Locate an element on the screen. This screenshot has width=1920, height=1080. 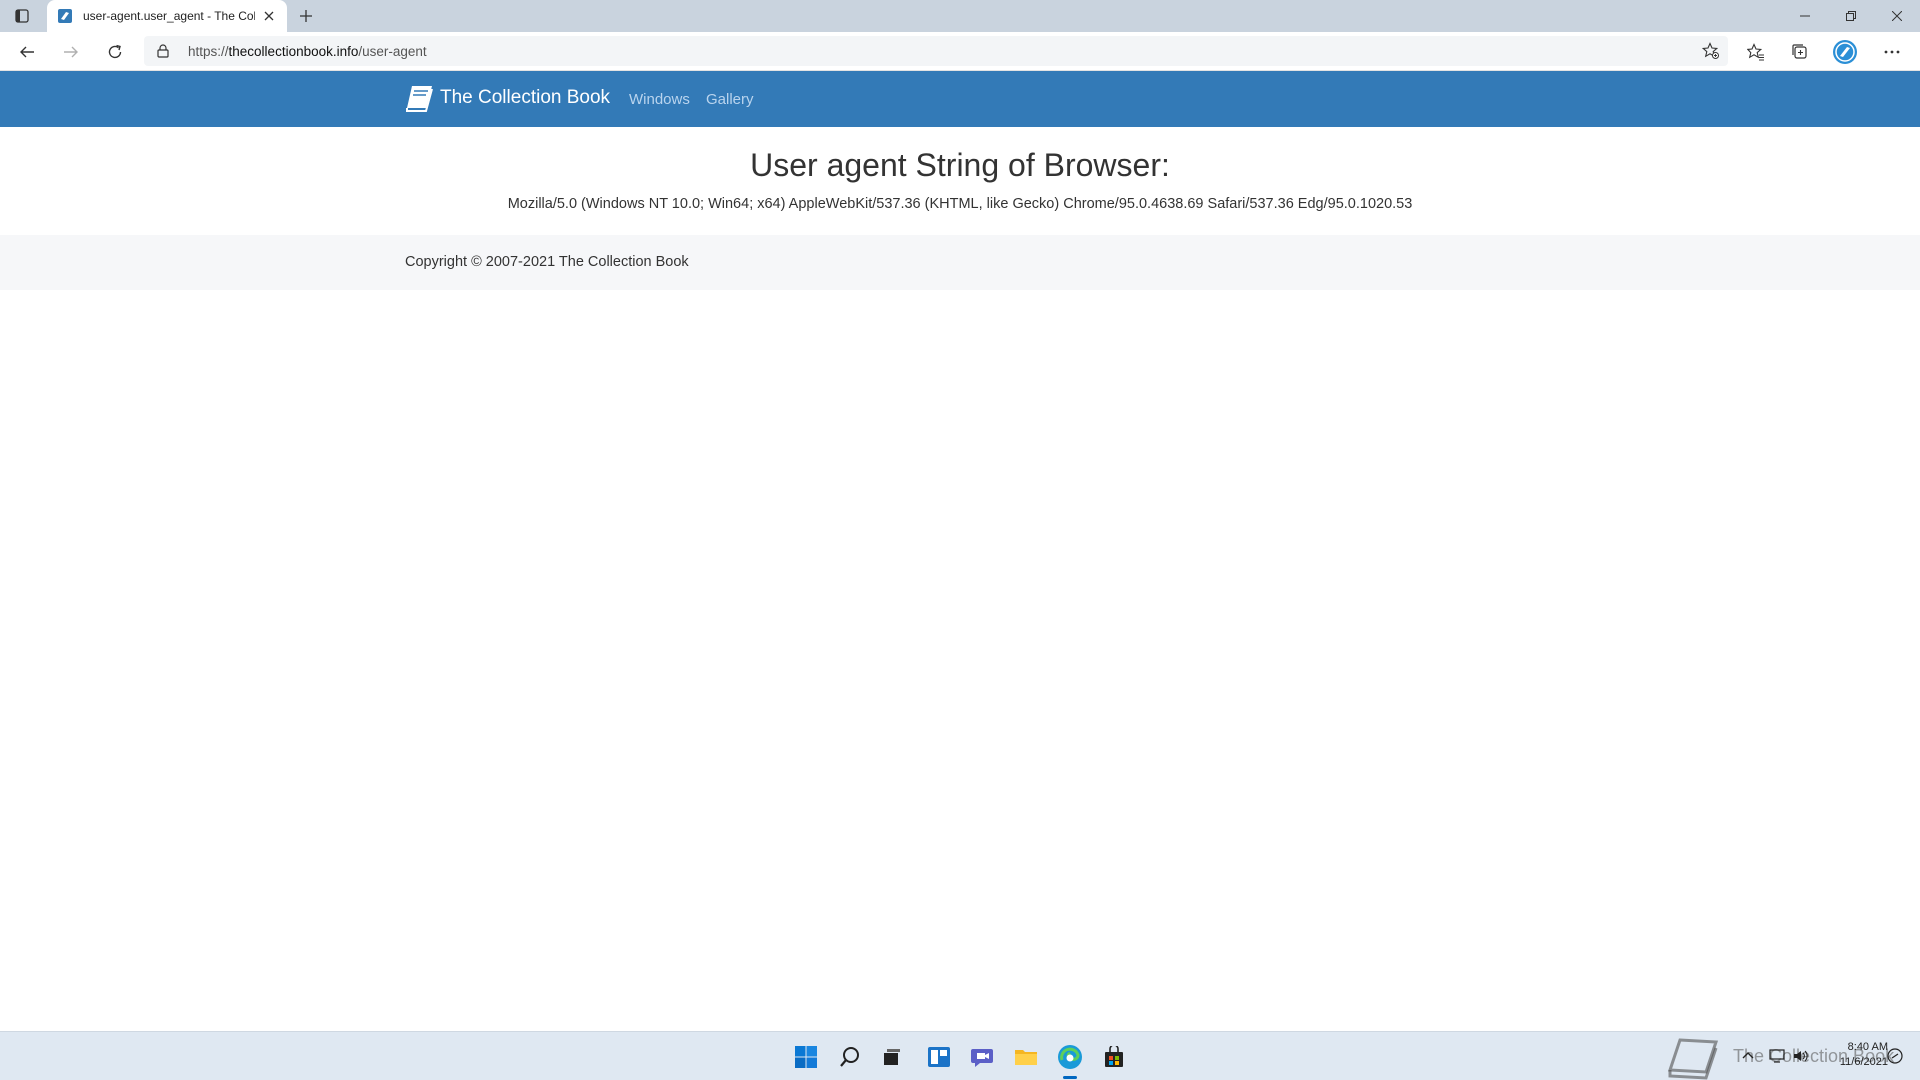
profile-avatar-icon is located at coordinates (1845, 52).